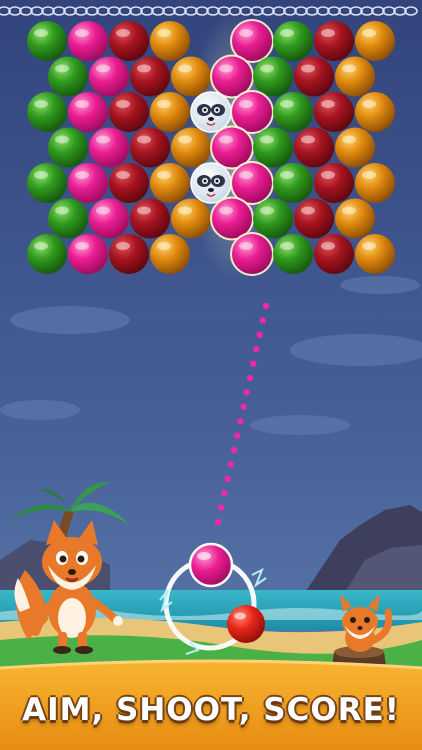 The image size is (422, 750). I want to click on current-bubble, so click(211, 565).